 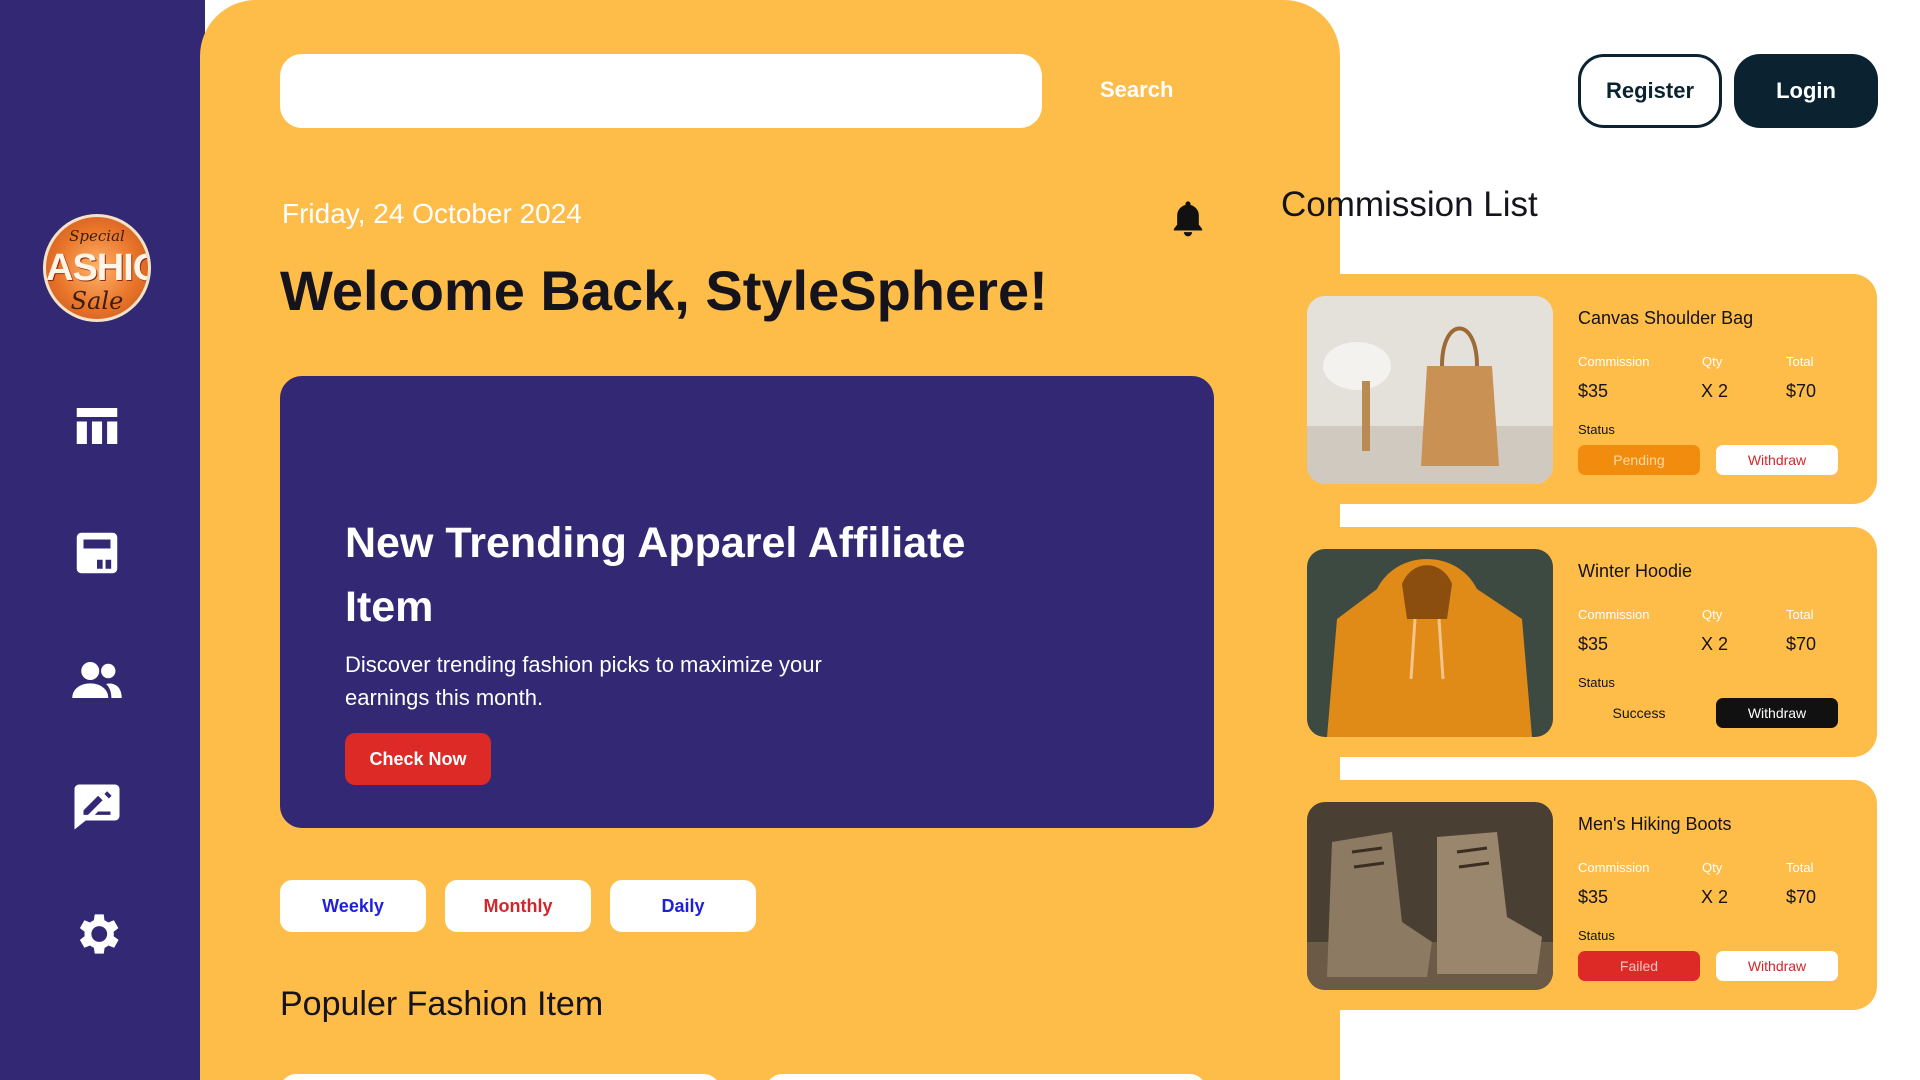 What do you see at coordinates (1806, 91) in the screenshot?
I see `login-button: Login` at bounding box center [1806, 91].